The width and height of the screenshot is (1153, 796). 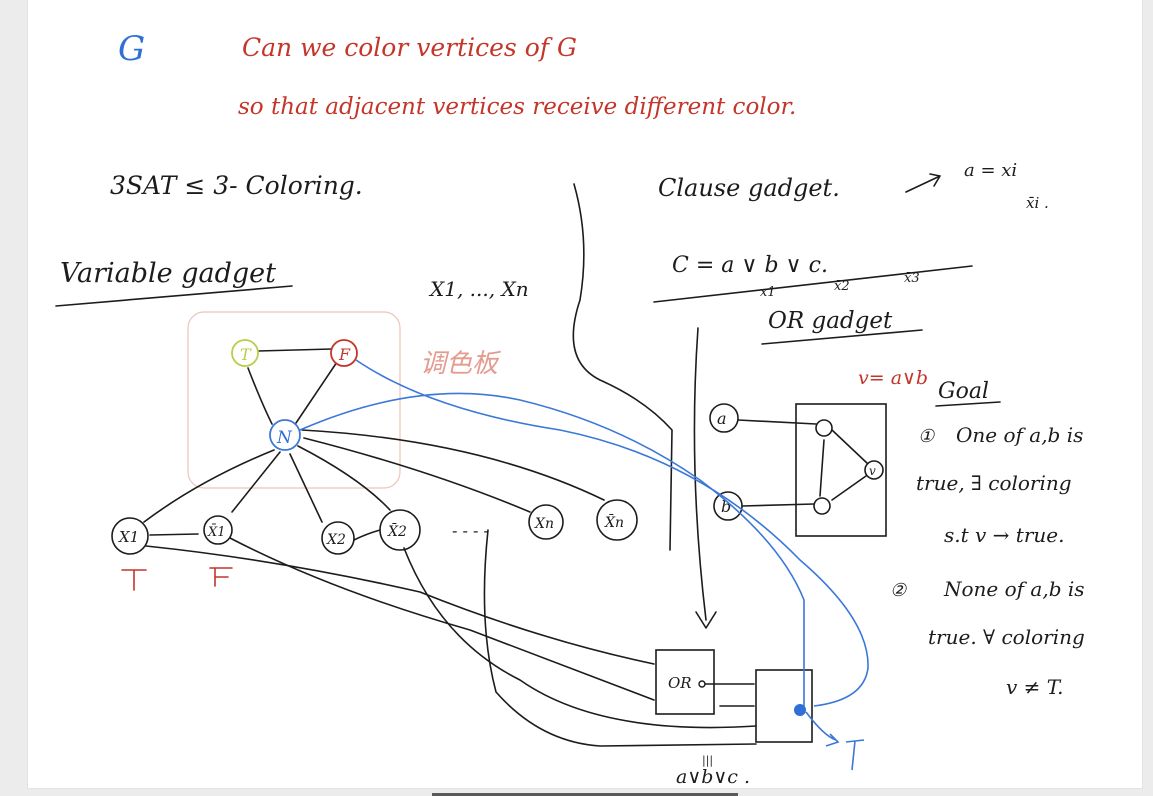 I want to click on svg-text: T, so click(x=246, y=354).